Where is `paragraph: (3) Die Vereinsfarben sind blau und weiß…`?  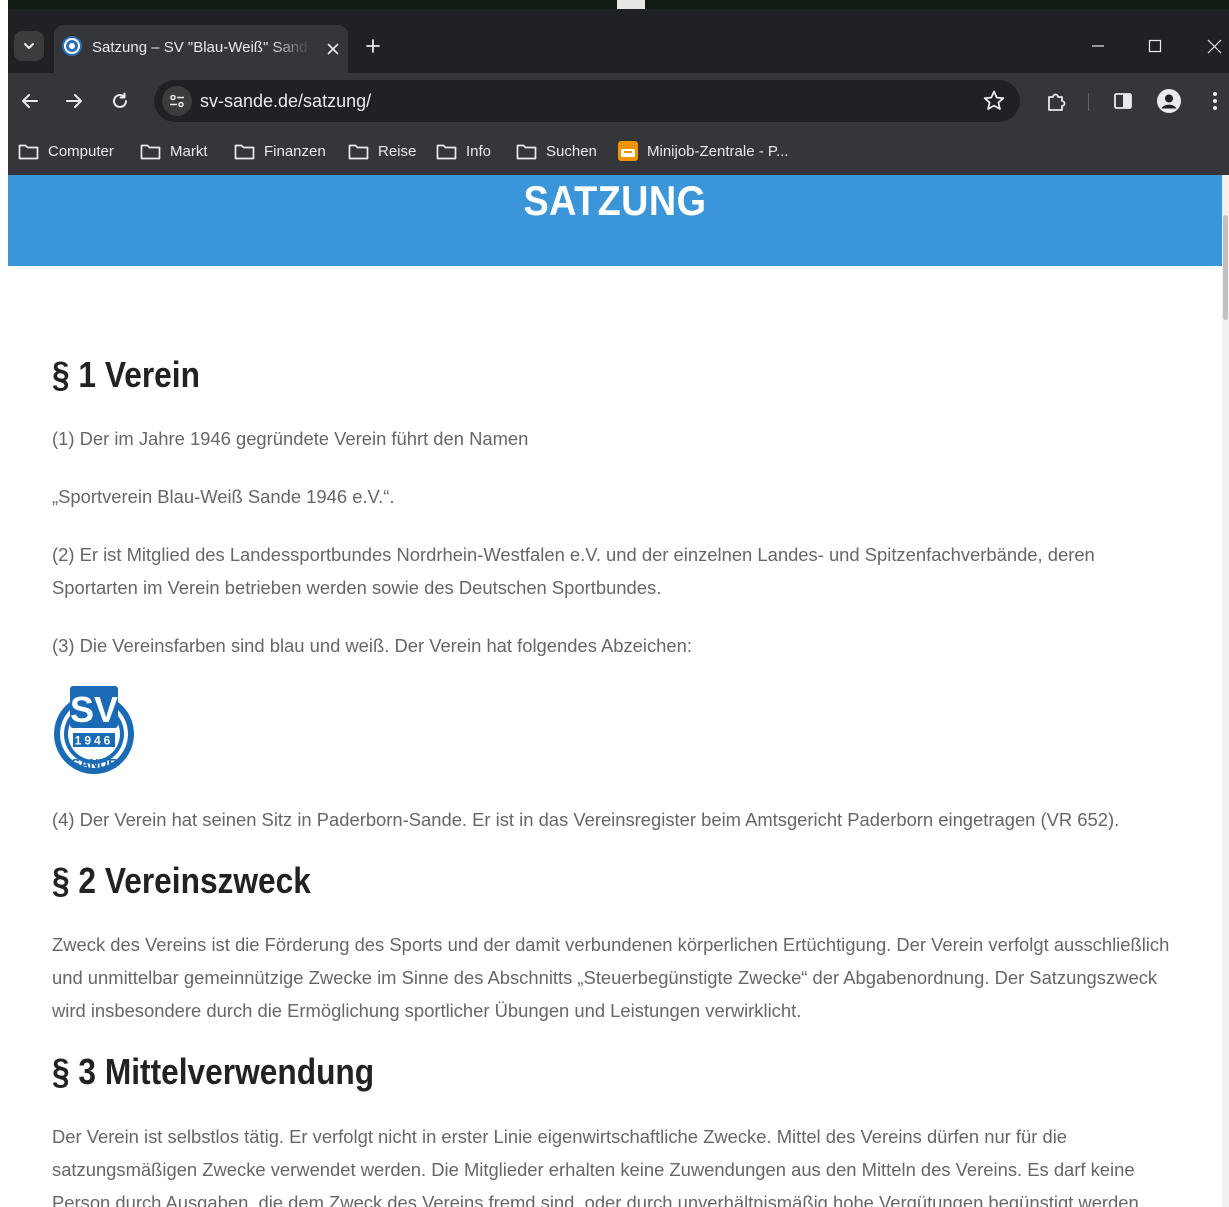 paragraph: (3) Die Vereinsfarben sind blau und weiß… is located at coordinates (372, 645).